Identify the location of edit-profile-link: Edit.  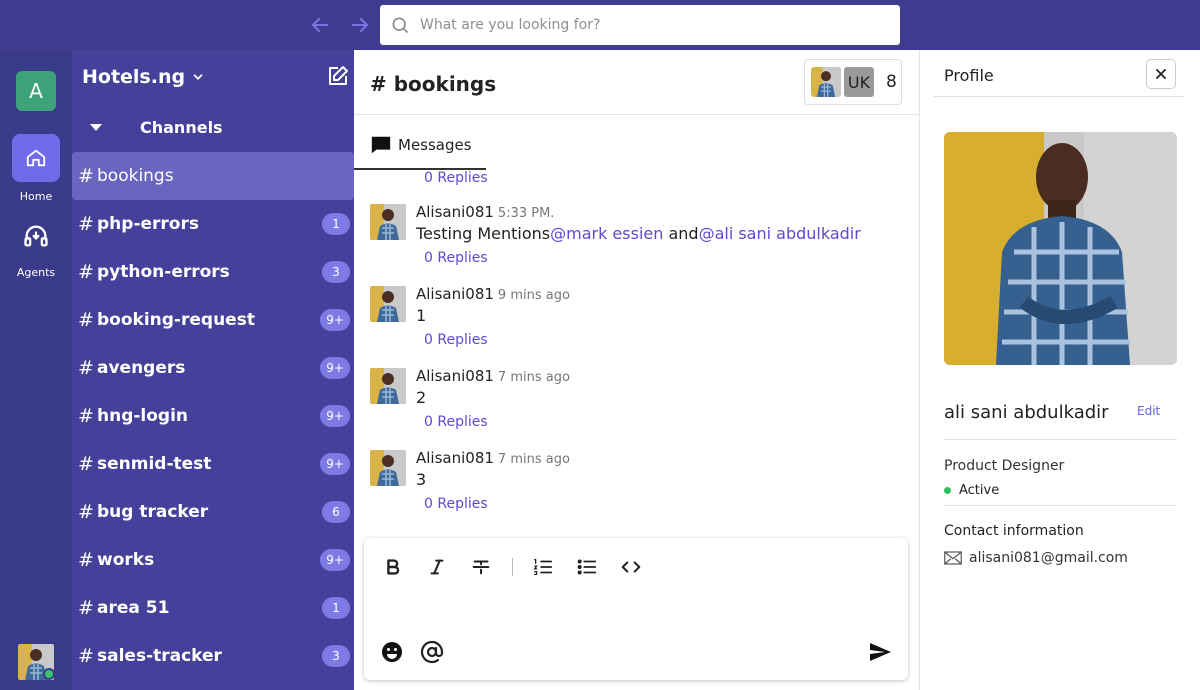
(1148, 411).